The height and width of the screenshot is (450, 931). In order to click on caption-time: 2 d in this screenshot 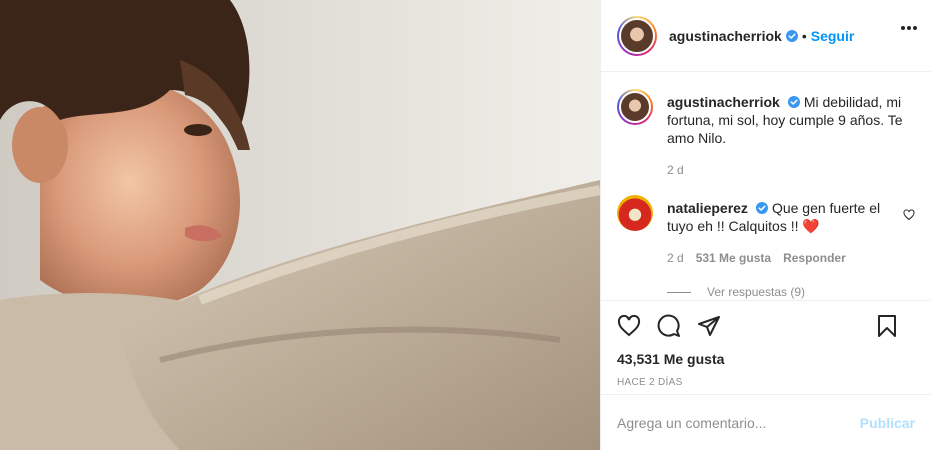, I will do `click(675, 170)`.